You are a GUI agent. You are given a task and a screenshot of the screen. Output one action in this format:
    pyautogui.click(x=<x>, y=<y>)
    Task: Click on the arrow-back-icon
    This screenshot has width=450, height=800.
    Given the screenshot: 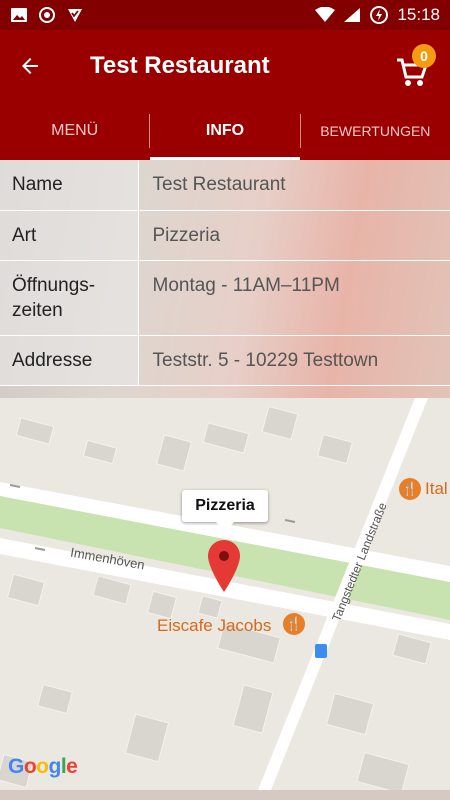 What is the action you would take?
    pyautogui.click(x=30, y=66)
    